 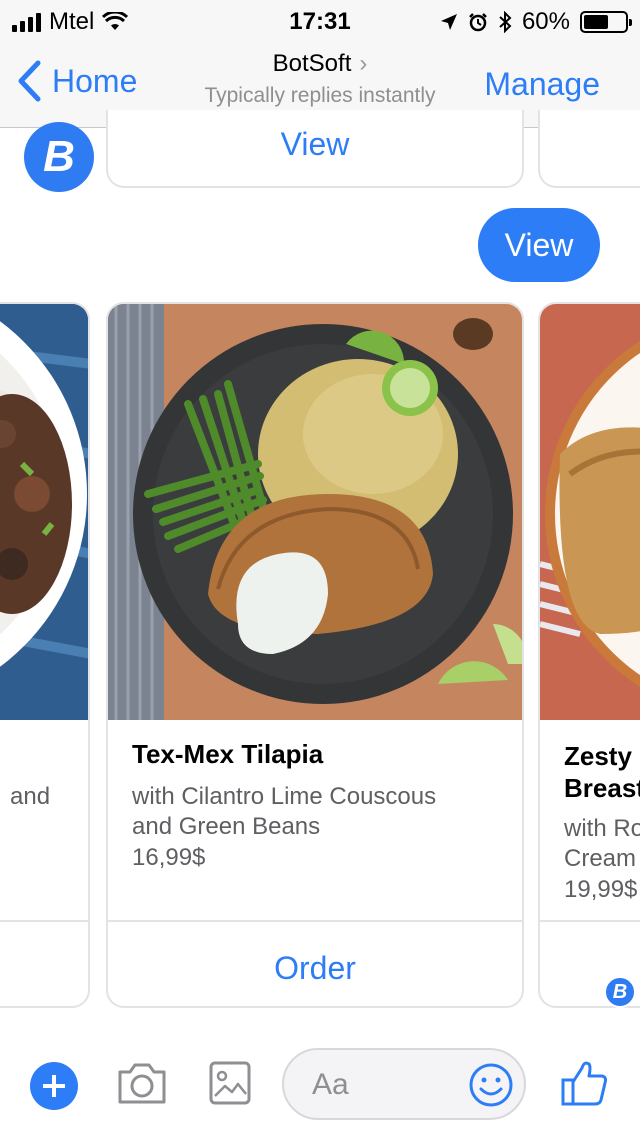 What do you see at coordinates (601, 889) in the screenshot?
I see `product-price: 19,99$` at bounding box center [601, 889].